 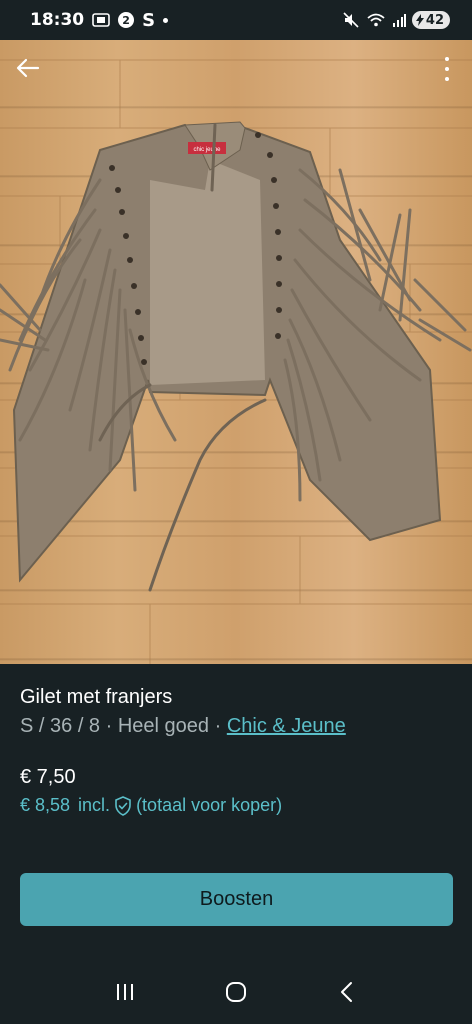 I want to click on wifi-icon, so click(x=376, y=20).